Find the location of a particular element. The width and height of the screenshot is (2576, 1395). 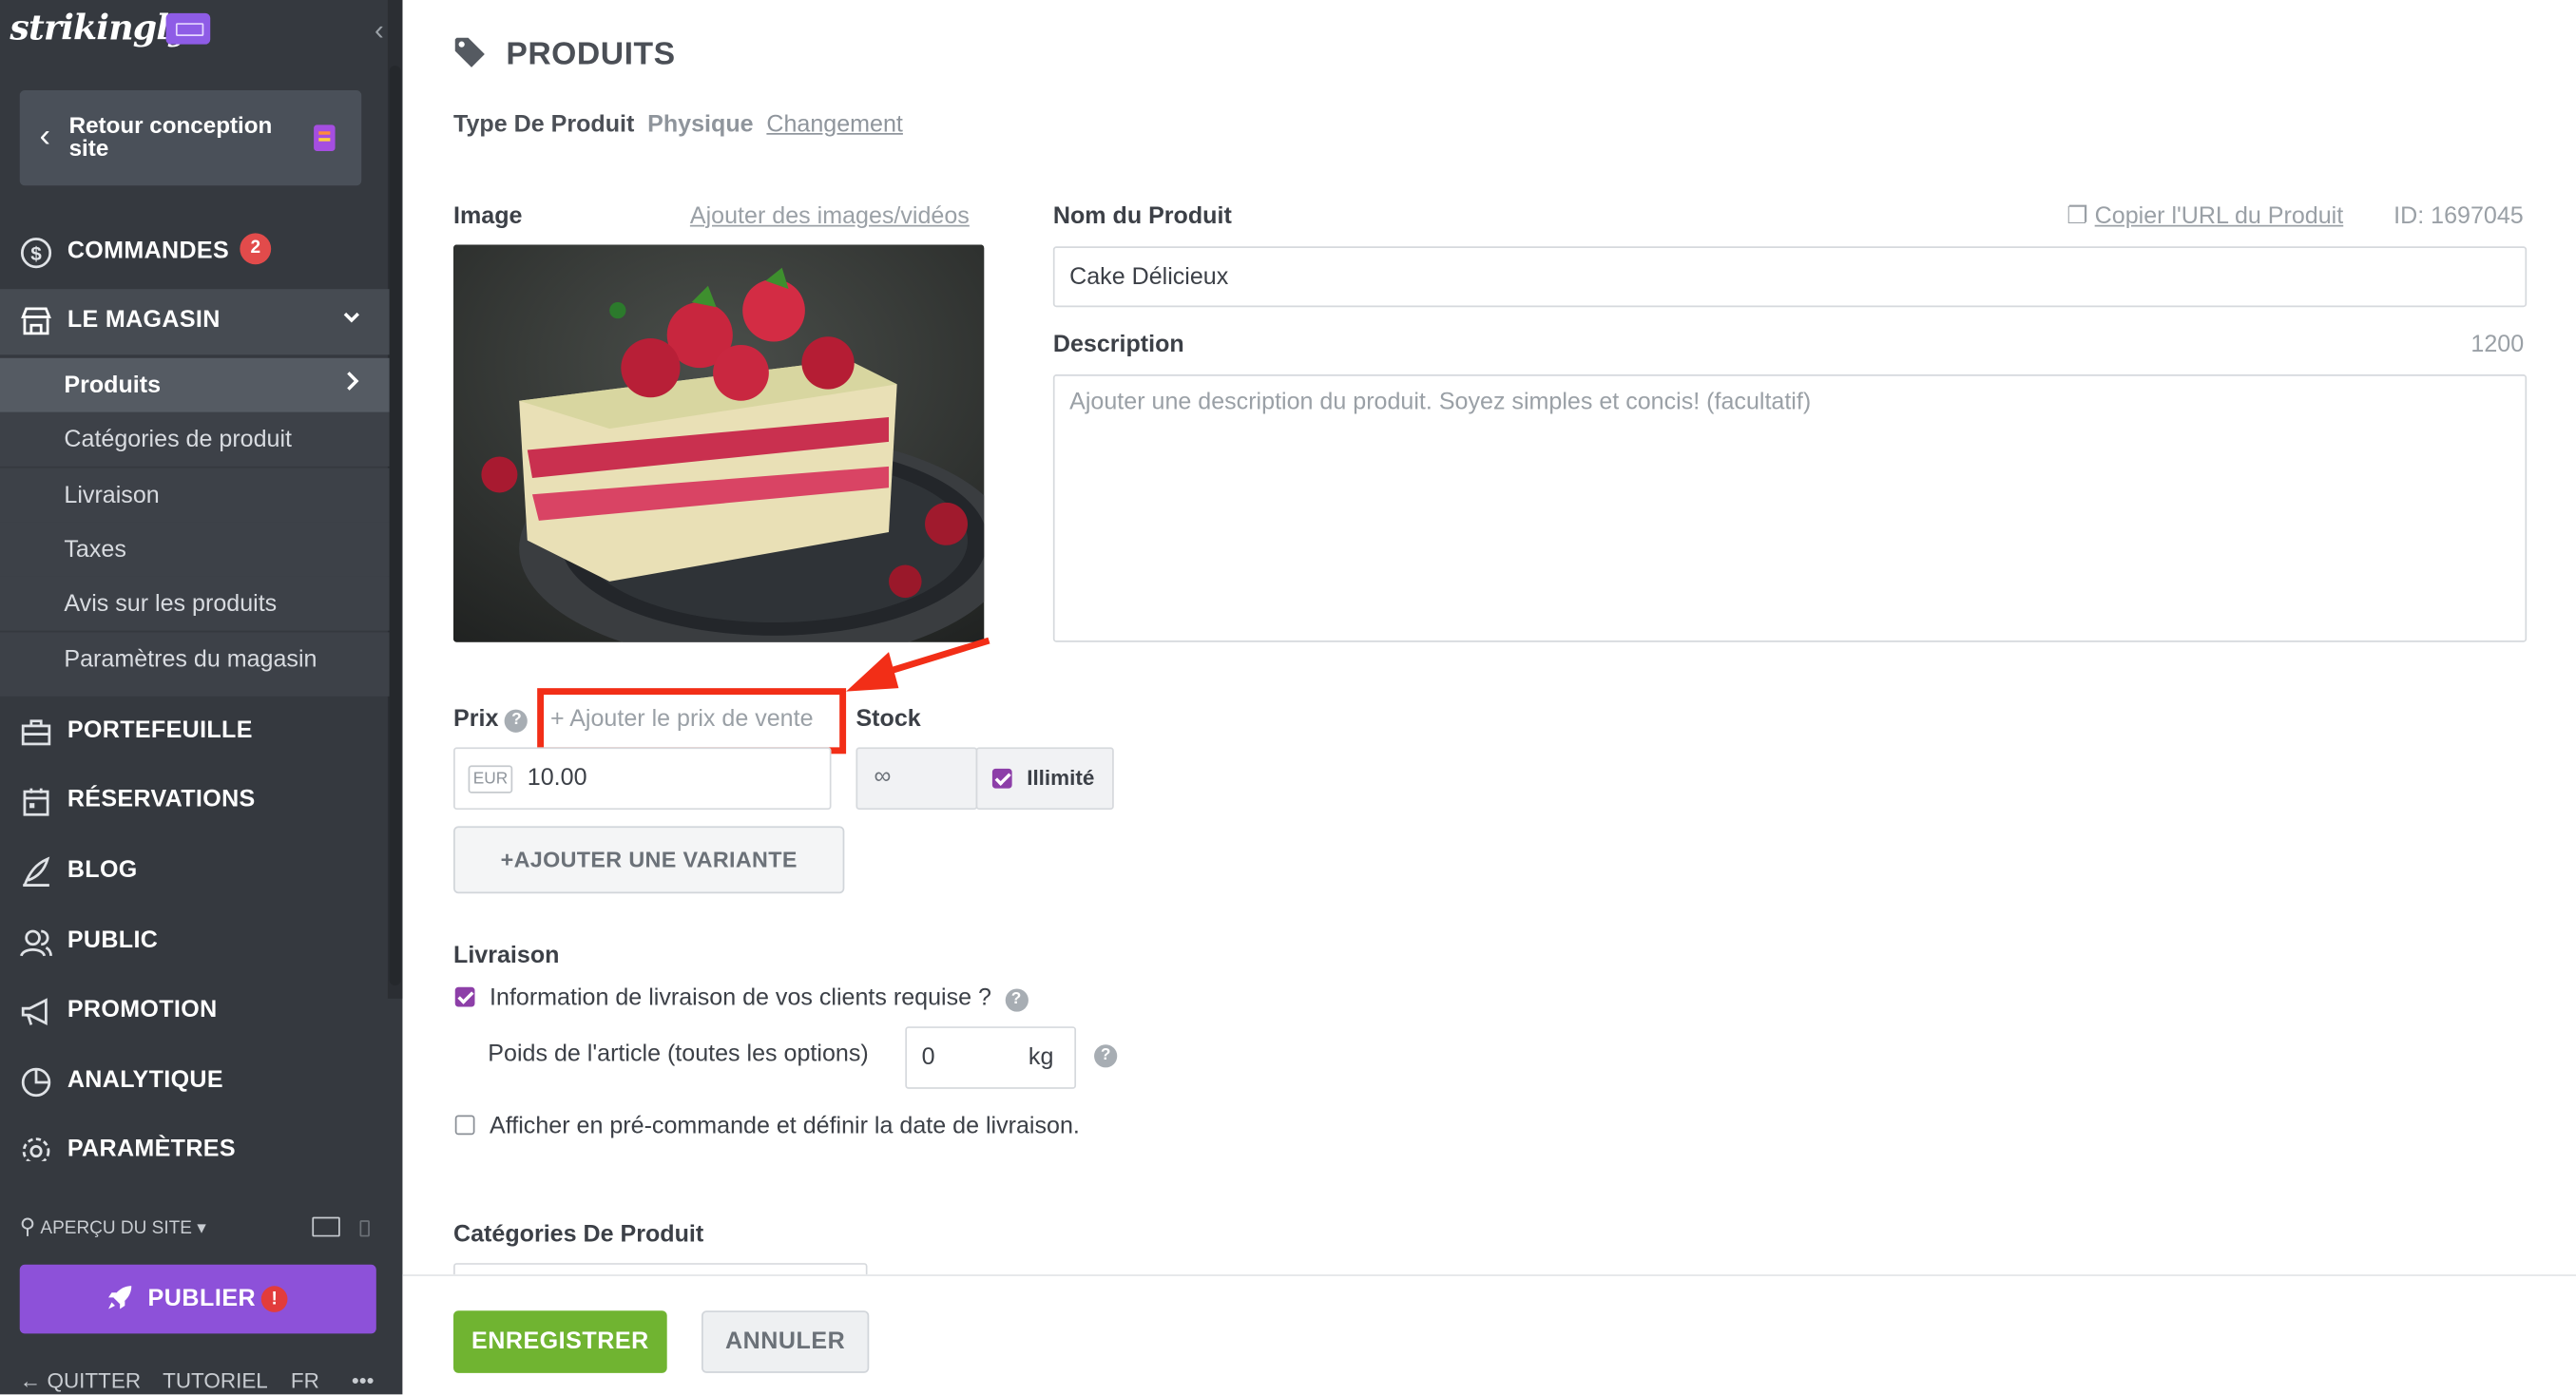

nav-portfolio: PORTEFEUILLE is located at coordinates (195, 732).